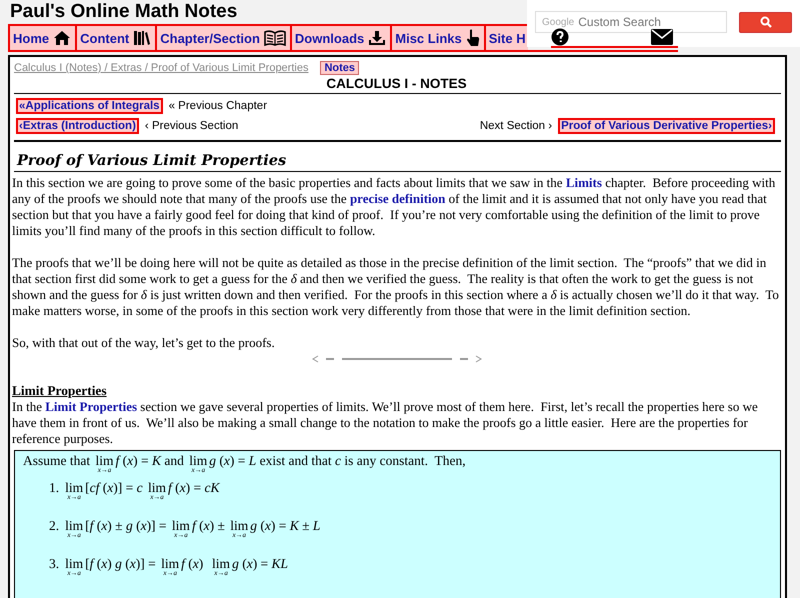 The width and height of the screenshot is (800, 598). What do you see at coordinates (398, 198) in the screenshot?
I see `inline-link: precise definition` at bounding box center [398, 198].